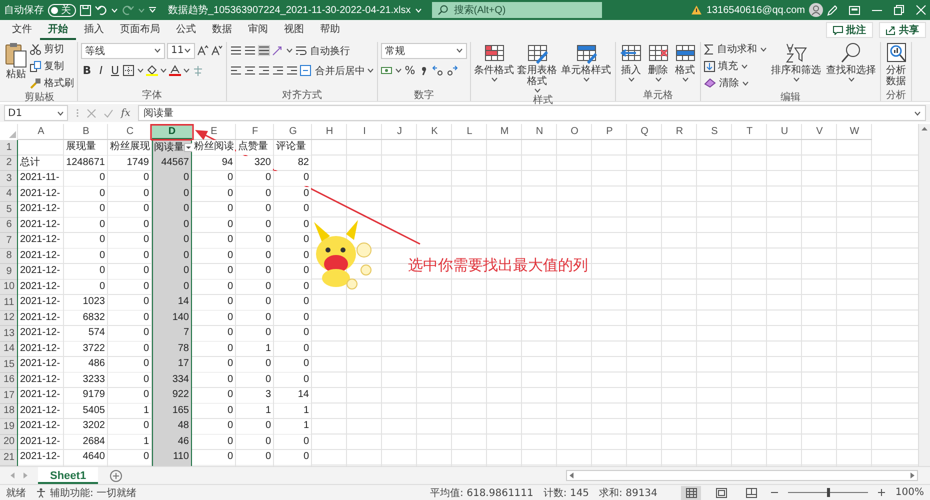 The image size is (930, 500). I want to click on column-header: G, so click(293, 132).